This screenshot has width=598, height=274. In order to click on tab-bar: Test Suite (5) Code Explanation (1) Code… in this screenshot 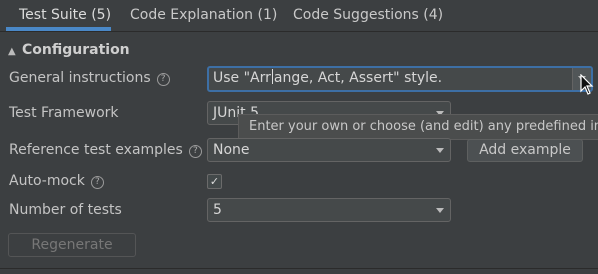, I will do `click(299, 16)`.